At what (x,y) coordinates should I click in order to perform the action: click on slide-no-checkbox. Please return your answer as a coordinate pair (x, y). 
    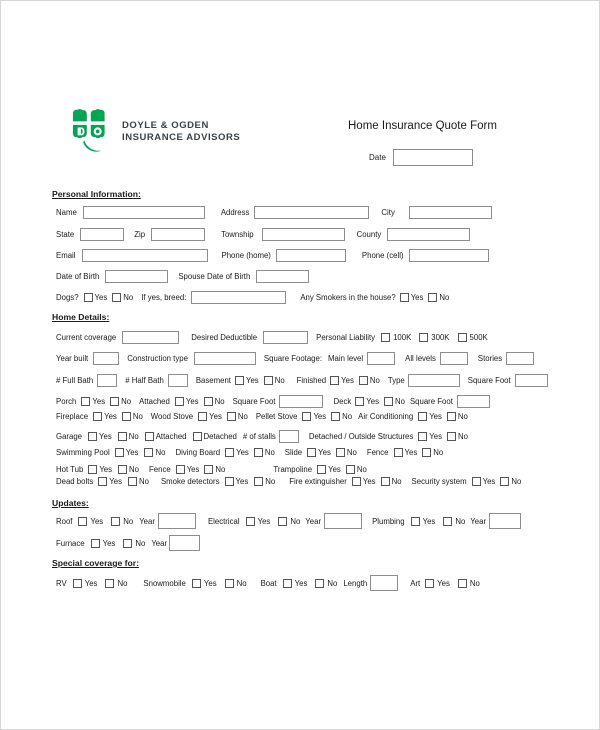
    Looking at the image, I should click on (340, 452).